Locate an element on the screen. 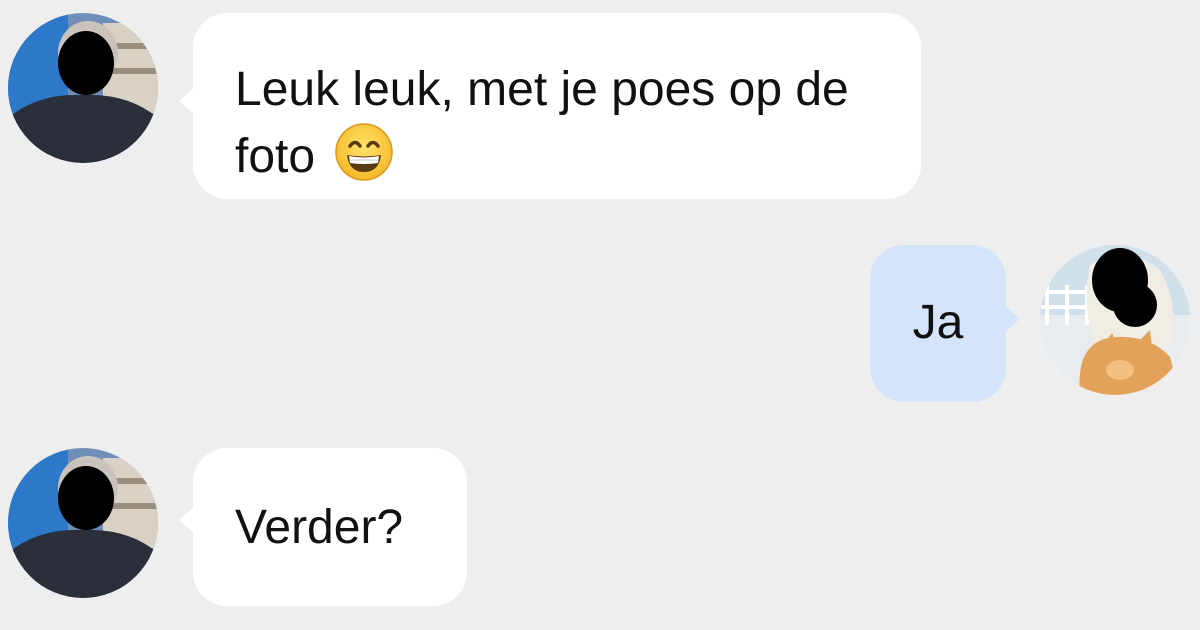 This screenshot has width=1200, height=630. receiver-avatar is located at coordinates (1115, 320).